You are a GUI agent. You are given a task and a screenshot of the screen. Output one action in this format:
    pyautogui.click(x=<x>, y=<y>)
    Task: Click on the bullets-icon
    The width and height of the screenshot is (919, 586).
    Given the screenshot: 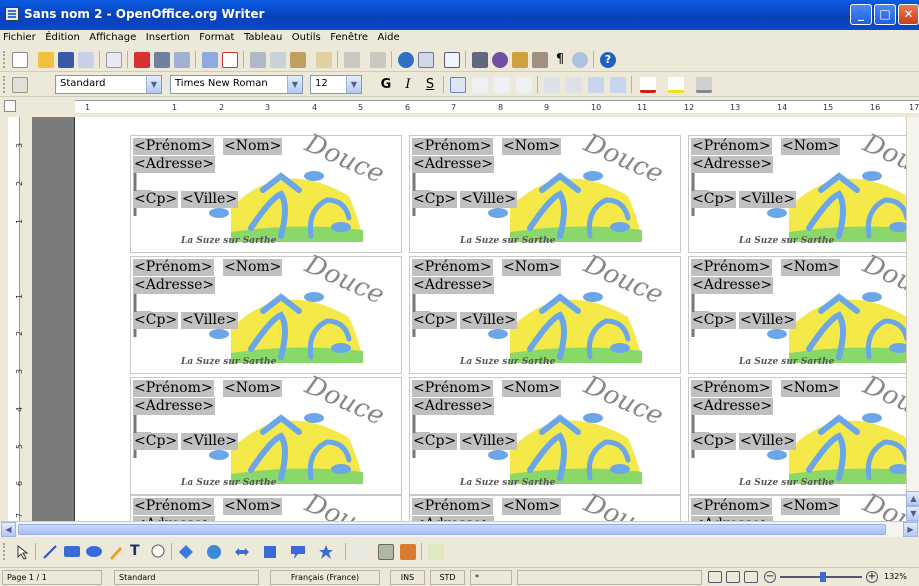 What is the action you would take?
    pyautogui.click(x=574, y=85)
    